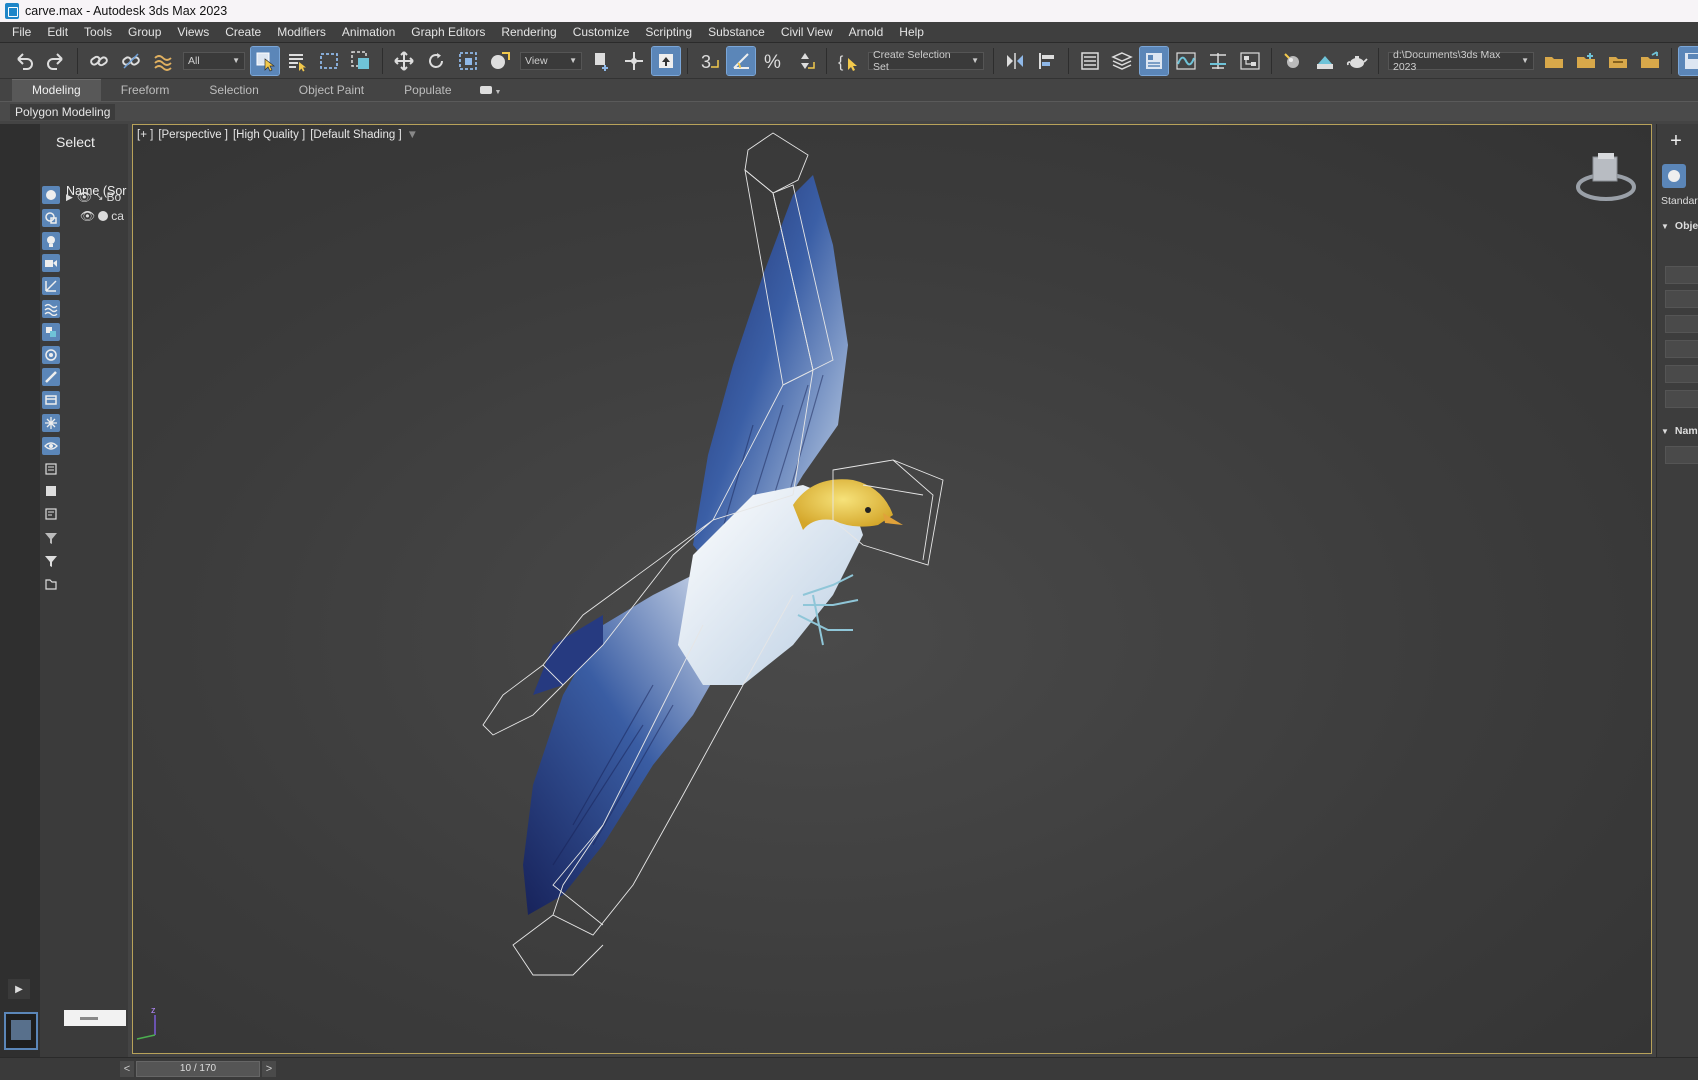 The width and height of the screenshot is (1698, 1080). Describe the element at coordinates (1218, 61) in the screenshot. I see `dope-sheet-button` at that location.